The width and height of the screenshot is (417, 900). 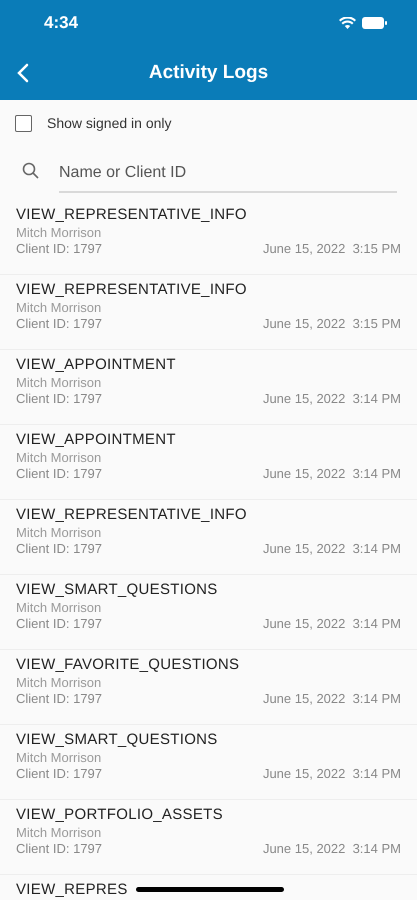 What do you see at coordinates (208, 837) in the screenshot?
I see `log-row: VIEW_PORTFOLIO_ASSETS Mitch Morrison Client ID: 1797 June 15, 2022 3:14 PM` at bounding box center [208, 837].